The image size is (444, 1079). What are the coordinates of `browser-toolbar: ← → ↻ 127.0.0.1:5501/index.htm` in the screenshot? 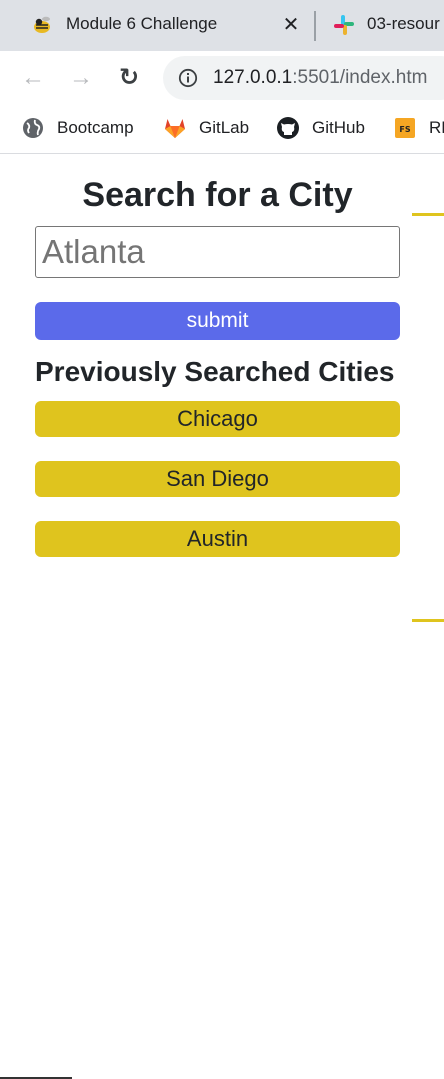 It's located at (222, 78).